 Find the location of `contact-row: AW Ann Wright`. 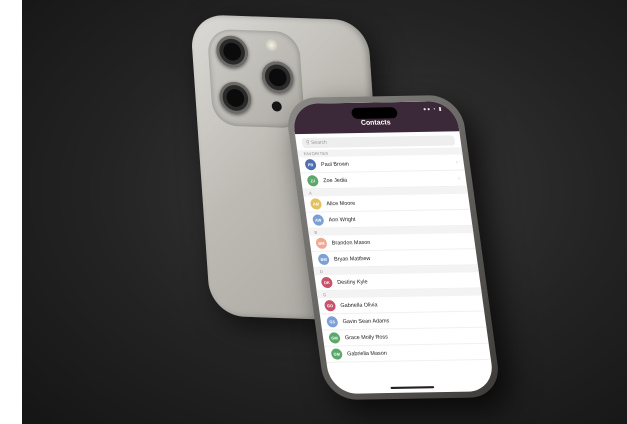

contact-row: AW Ann Wright is located at coordinates (389, 219).